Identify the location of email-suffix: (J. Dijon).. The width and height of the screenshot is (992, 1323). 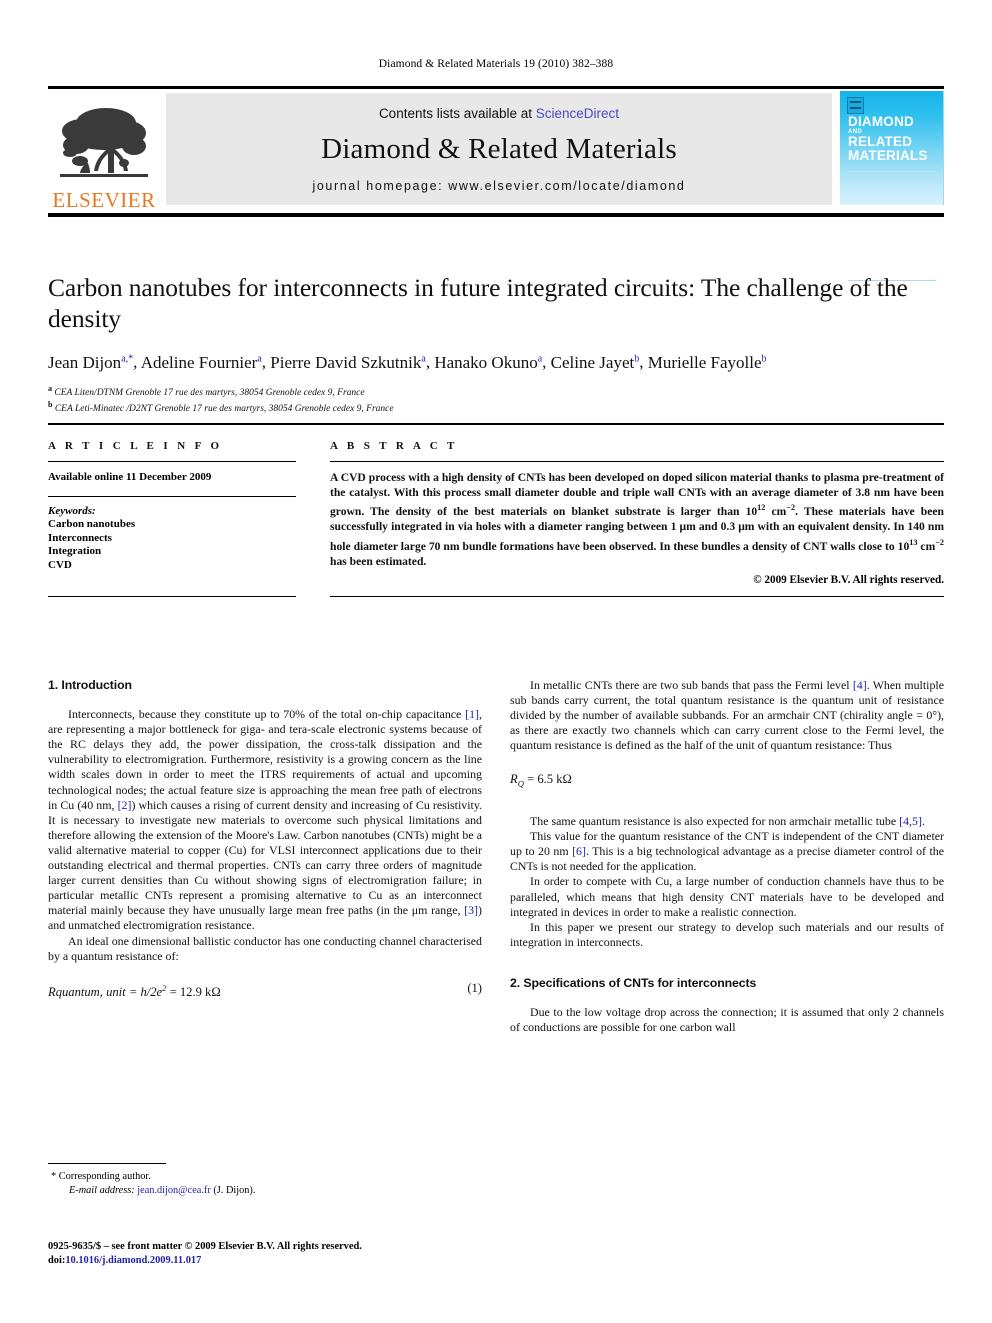
(233, 1190).